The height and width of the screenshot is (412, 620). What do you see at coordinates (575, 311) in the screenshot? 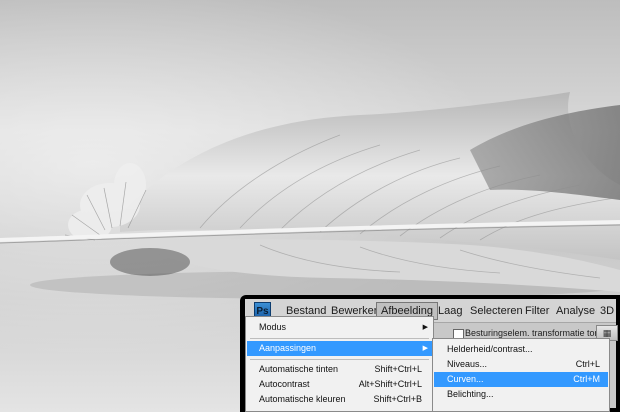
I see `menu-analyse: Analyse` at bounding box center [575, 311].